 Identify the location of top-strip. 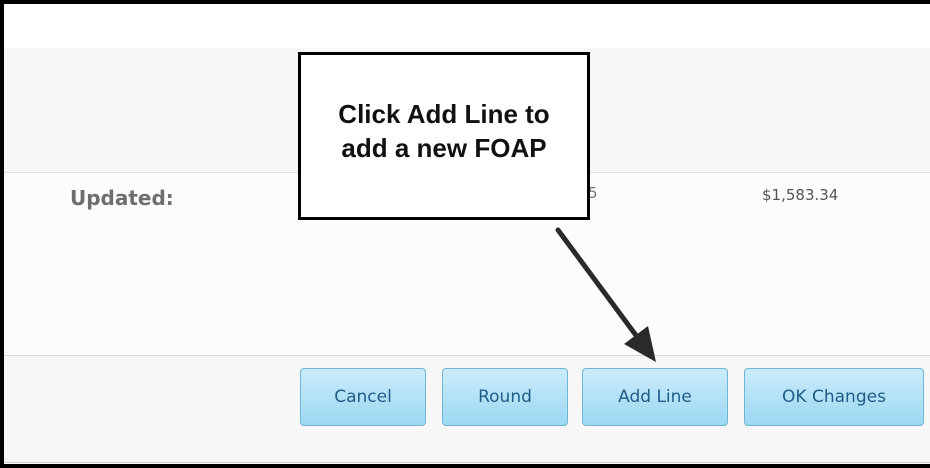
(467, 26).